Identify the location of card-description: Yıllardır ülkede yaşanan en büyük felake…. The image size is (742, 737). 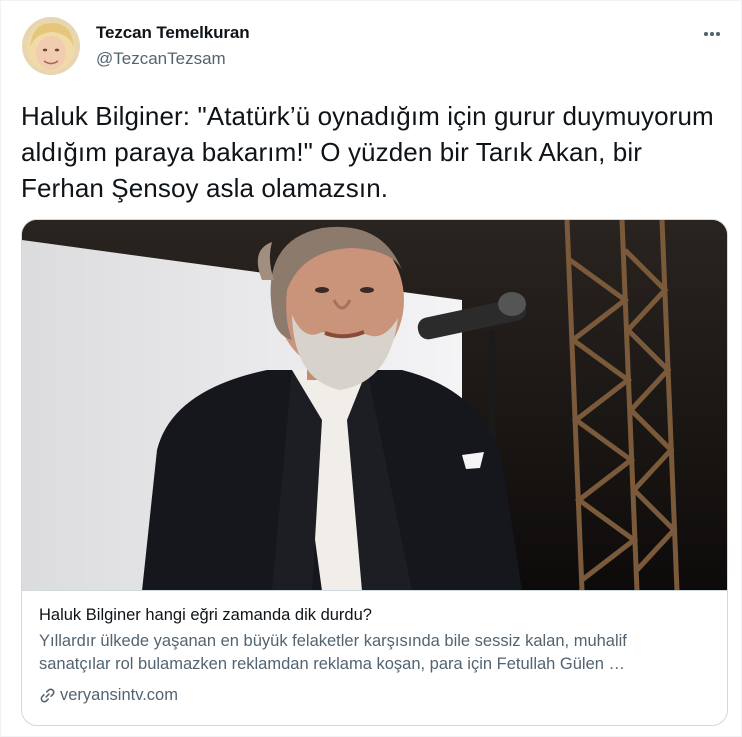
(374, 653).